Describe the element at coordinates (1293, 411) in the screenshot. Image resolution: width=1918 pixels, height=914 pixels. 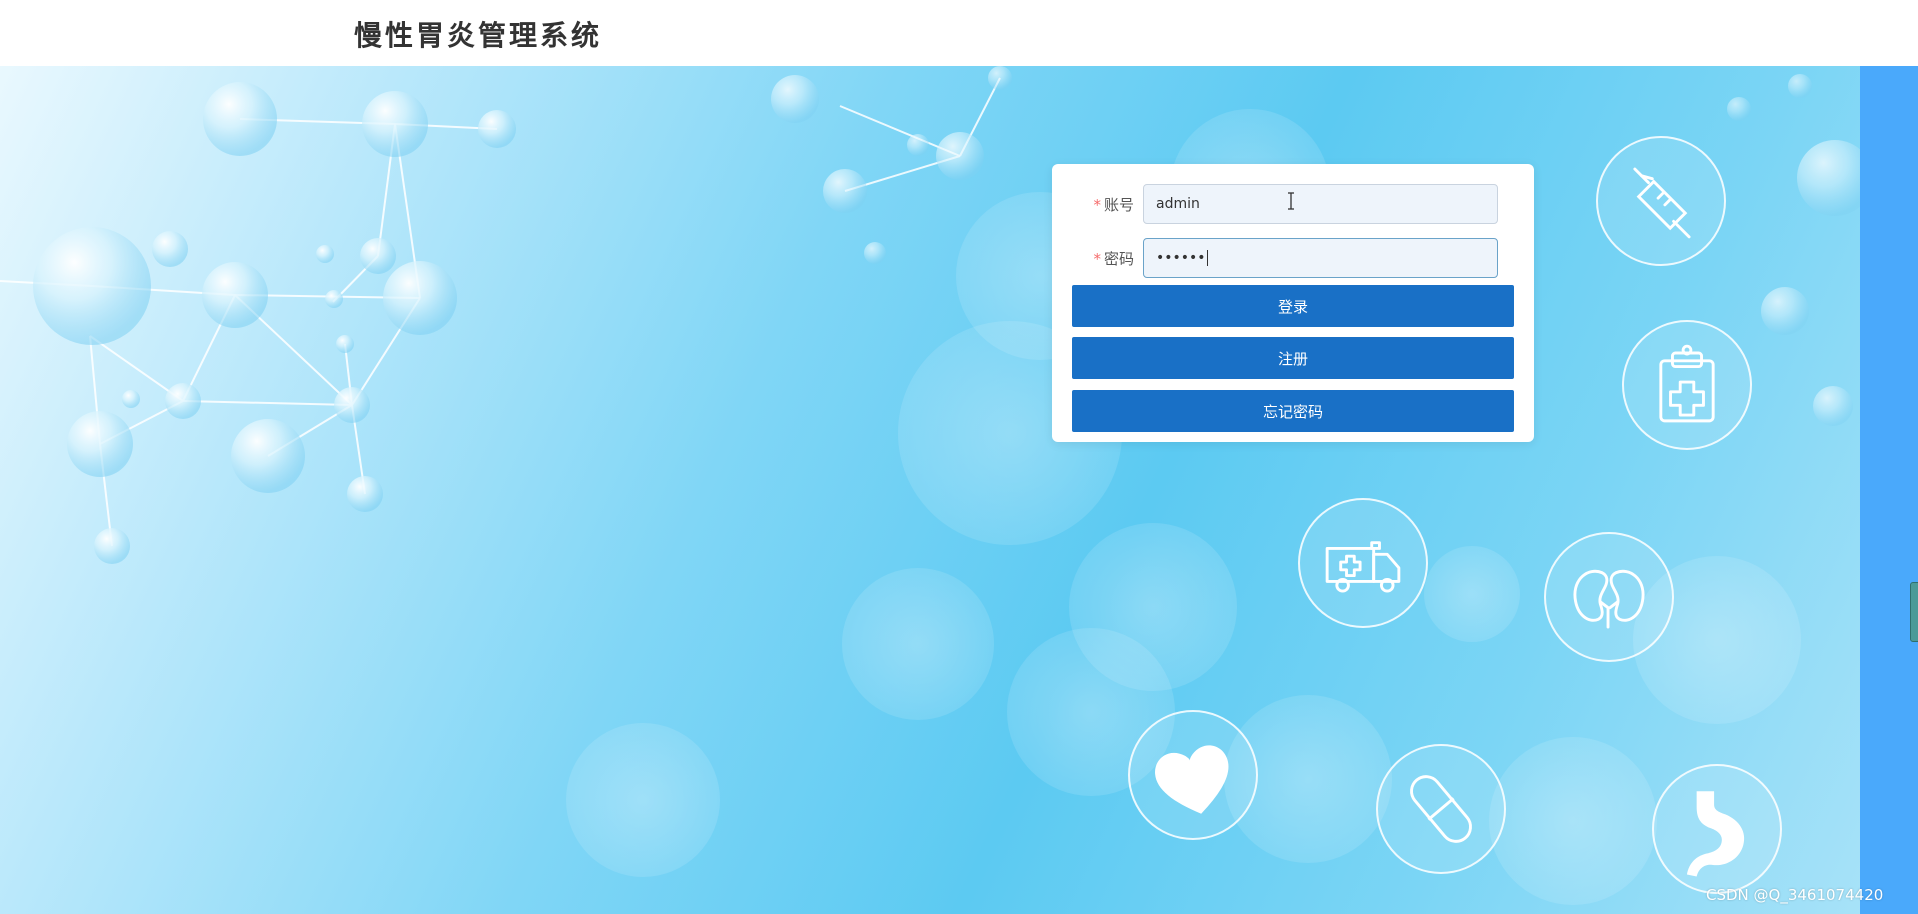
I see `forgot-password-button: 忘记密码` at that location.